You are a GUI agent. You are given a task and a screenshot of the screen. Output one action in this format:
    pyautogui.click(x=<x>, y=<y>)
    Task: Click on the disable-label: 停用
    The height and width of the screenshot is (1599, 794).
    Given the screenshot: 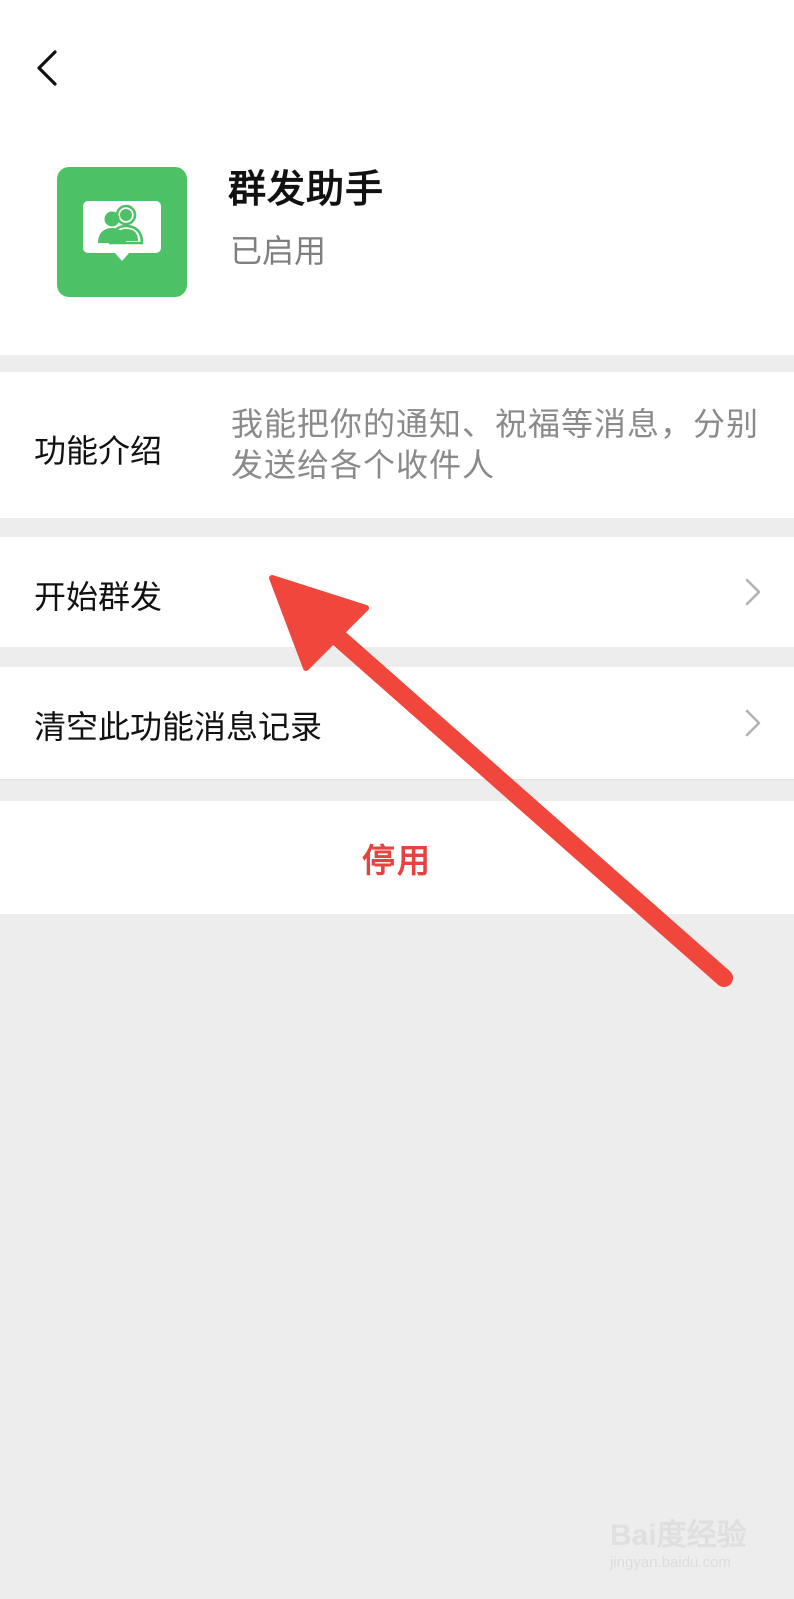 What is the action you would take?
    pyautogui.click(x=397, y=860)
    